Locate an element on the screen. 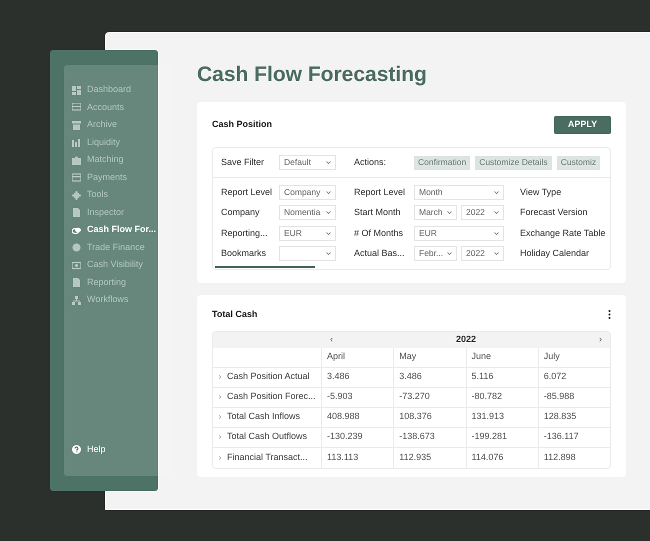 The image size is (650, 541). scrollbar-thumb is located at coordinates (265, 267).